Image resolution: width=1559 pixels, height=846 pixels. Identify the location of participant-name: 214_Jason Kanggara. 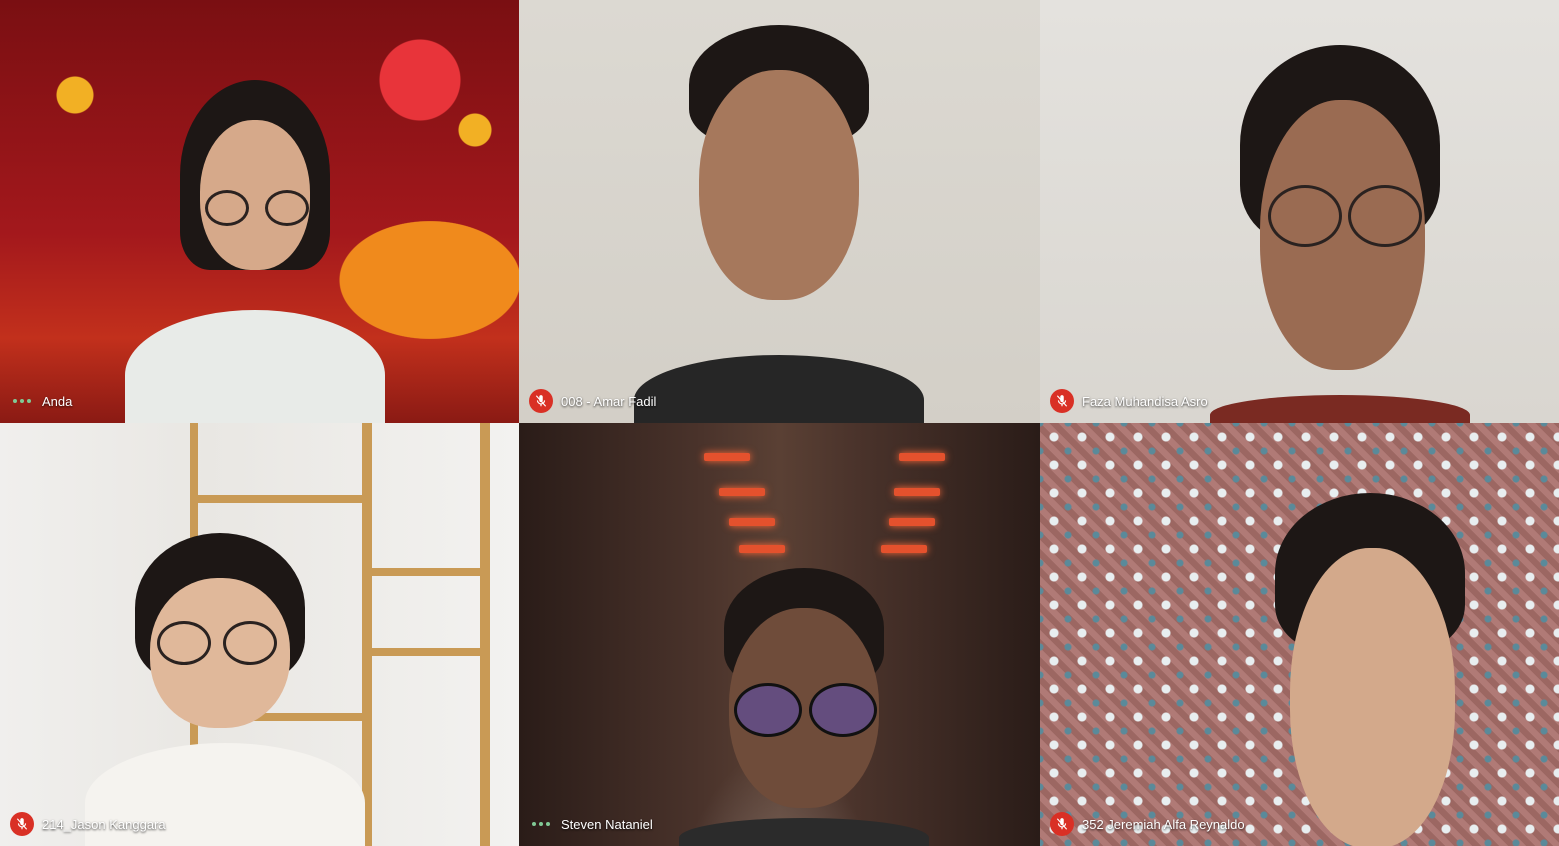
(104, 824).